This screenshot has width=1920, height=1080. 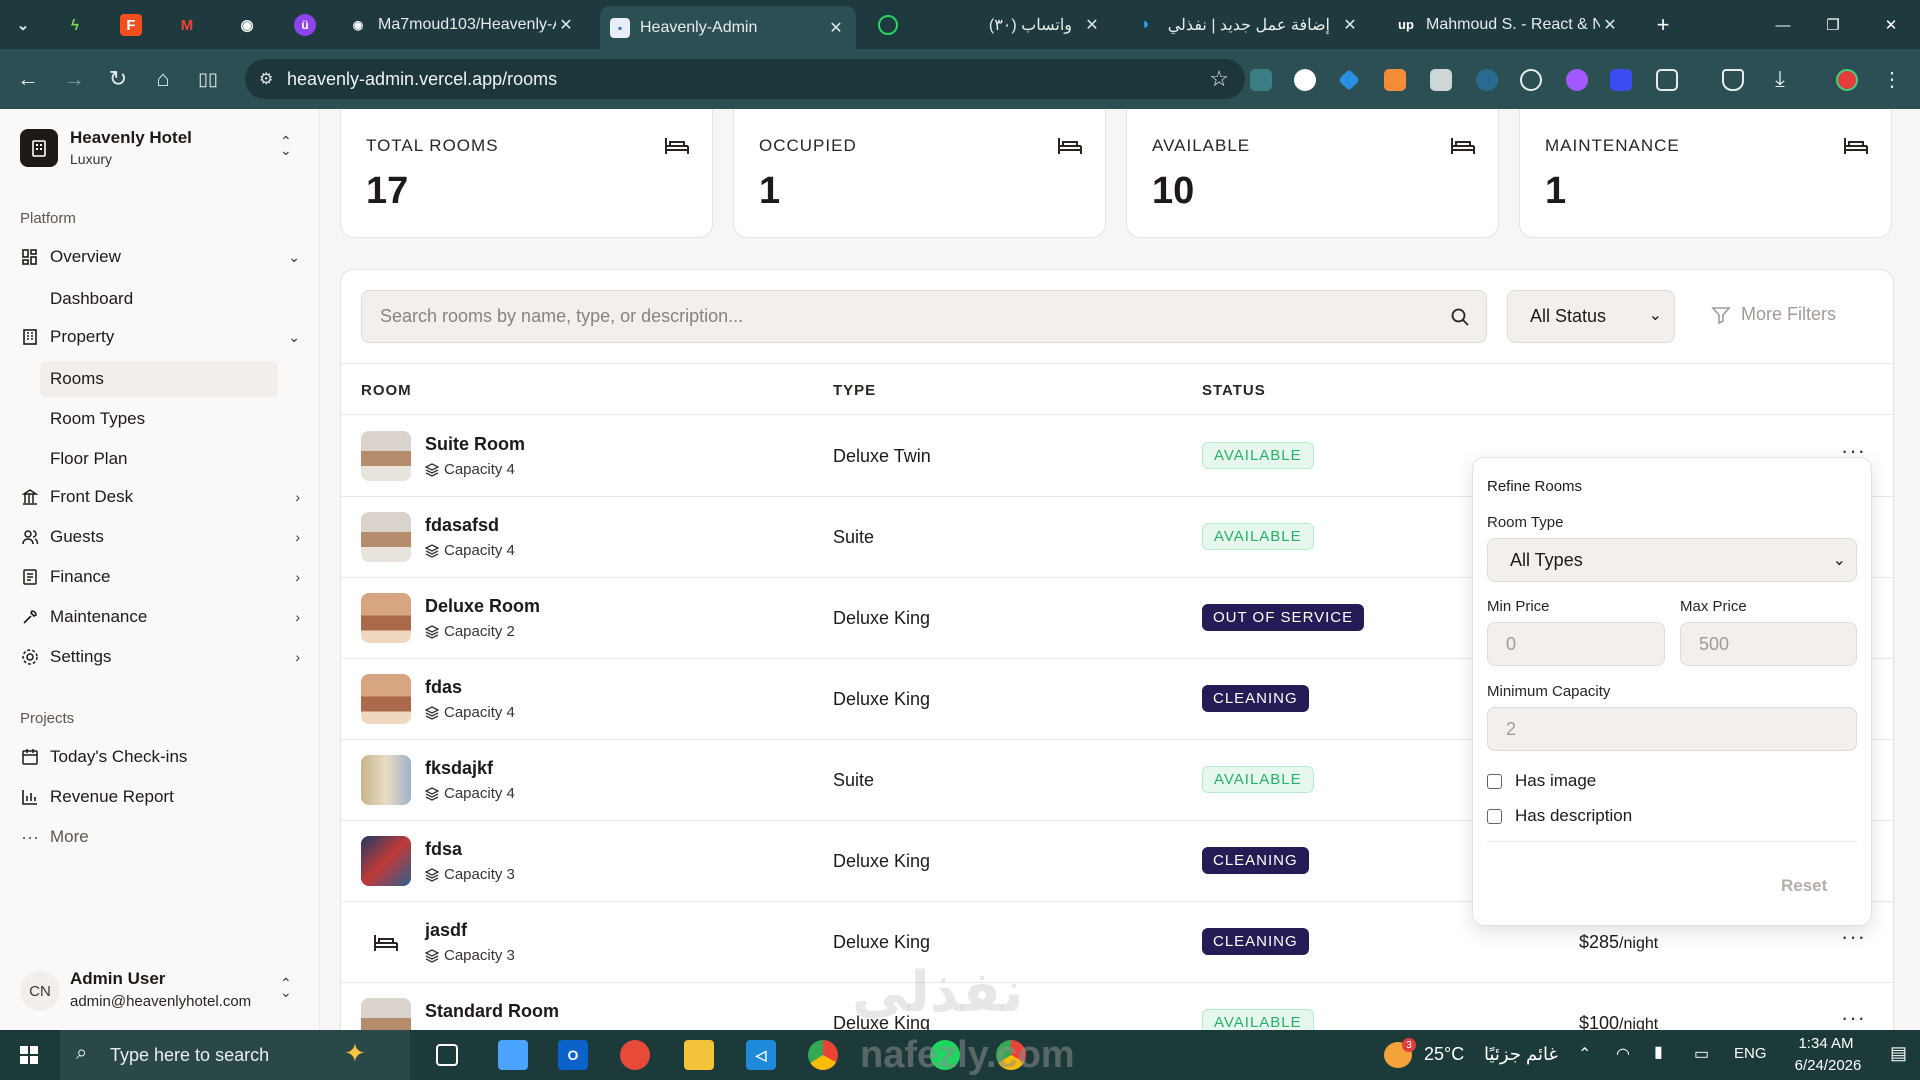 What do you see at coordinates (823, 1055) in the screenshot?
I see `chrome-icon` at bounding box center [823, 1055].